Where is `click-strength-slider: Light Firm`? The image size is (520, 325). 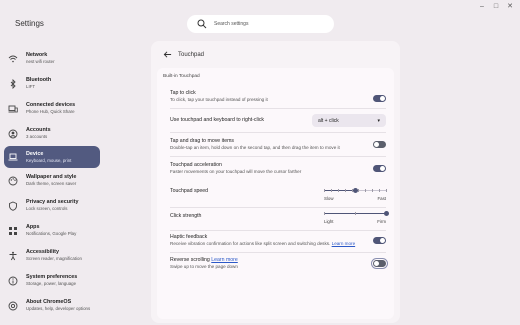 click-strength-slider: Light Firm is located at coordinates (356, 218).